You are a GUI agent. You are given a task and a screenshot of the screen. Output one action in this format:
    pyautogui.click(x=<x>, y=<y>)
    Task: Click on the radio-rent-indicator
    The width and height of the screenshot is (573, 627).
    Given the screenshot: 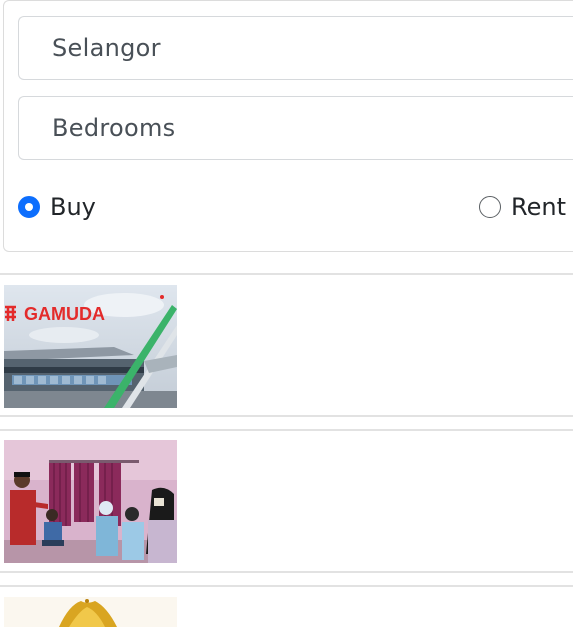 What is the action you would take?
    pyautogui.click(x=490, y=207)
    